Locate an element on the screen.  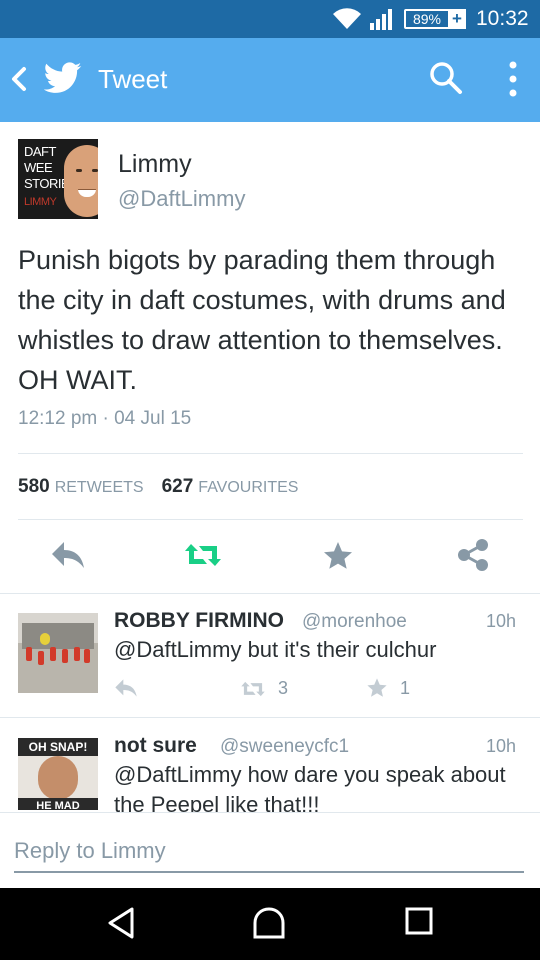
triangle-back-icon is located at coordinates (121, 923).